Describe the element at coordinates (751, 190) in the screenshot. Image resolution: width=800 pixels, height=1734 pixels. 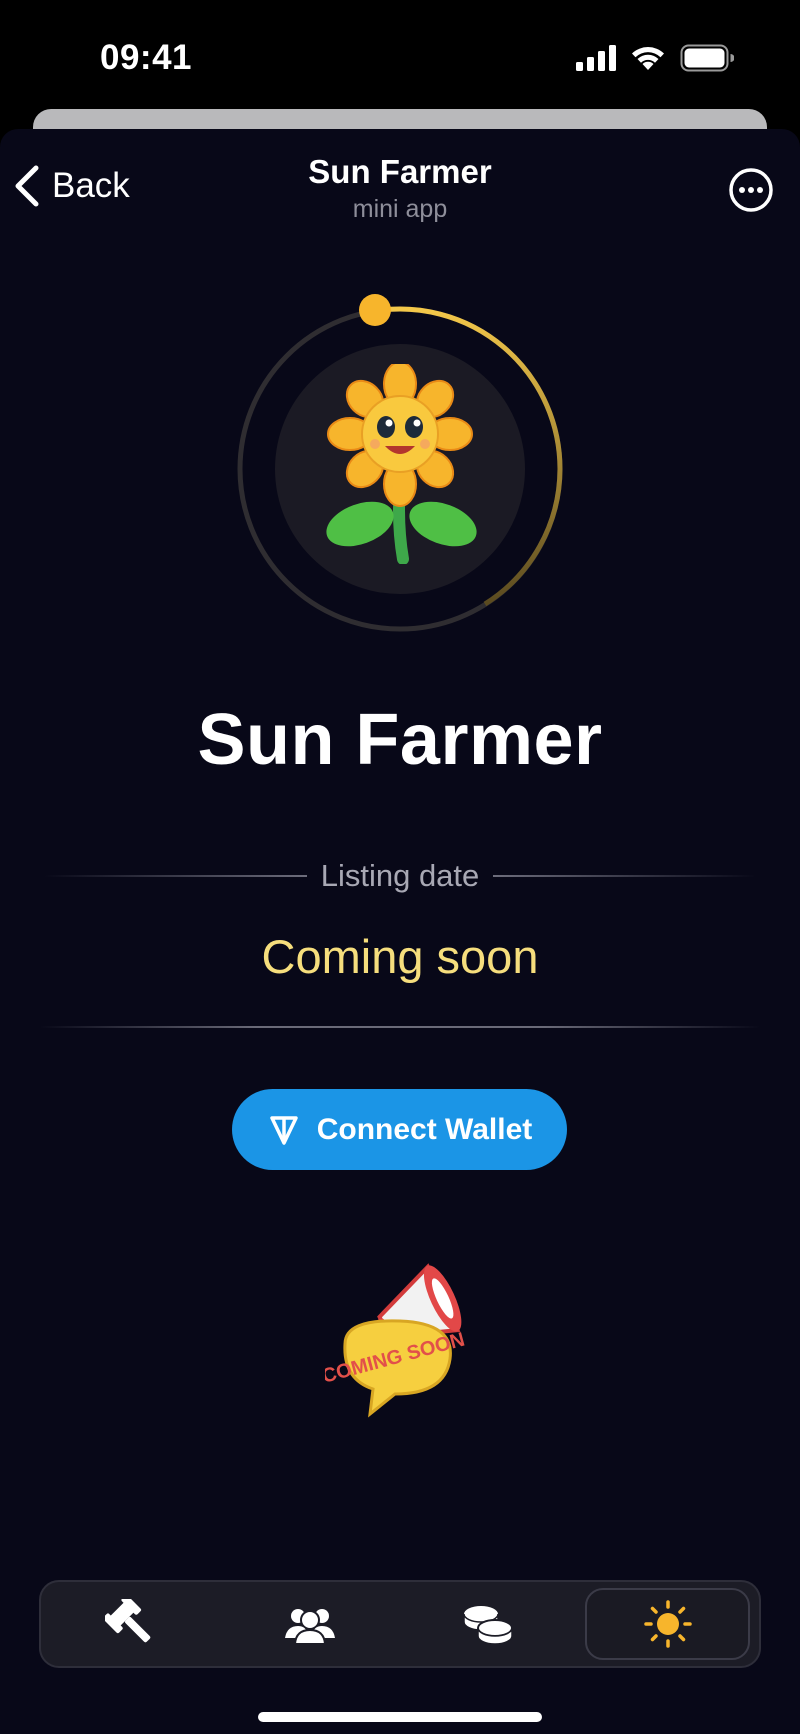
I see `more-options-button` at that location.